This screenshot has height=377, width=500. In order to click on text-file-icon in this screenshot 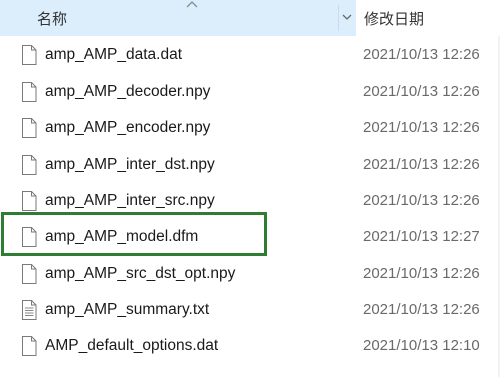, I will do `click(29, 310)`.